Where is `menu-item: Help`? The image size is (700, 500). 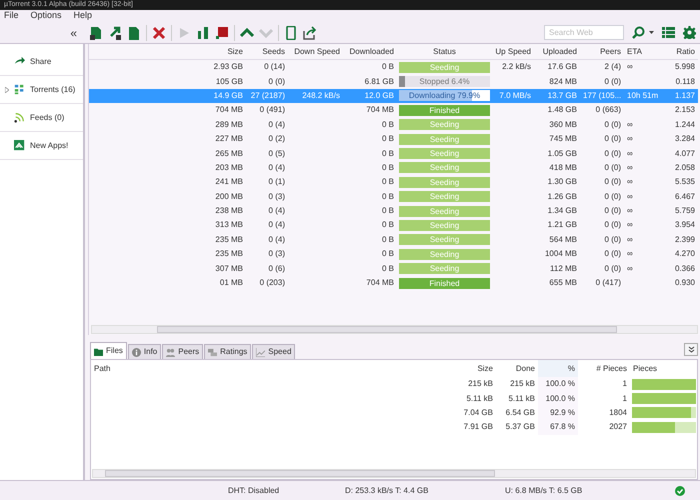
menu-item: Help is located at coordinates (83, 16).